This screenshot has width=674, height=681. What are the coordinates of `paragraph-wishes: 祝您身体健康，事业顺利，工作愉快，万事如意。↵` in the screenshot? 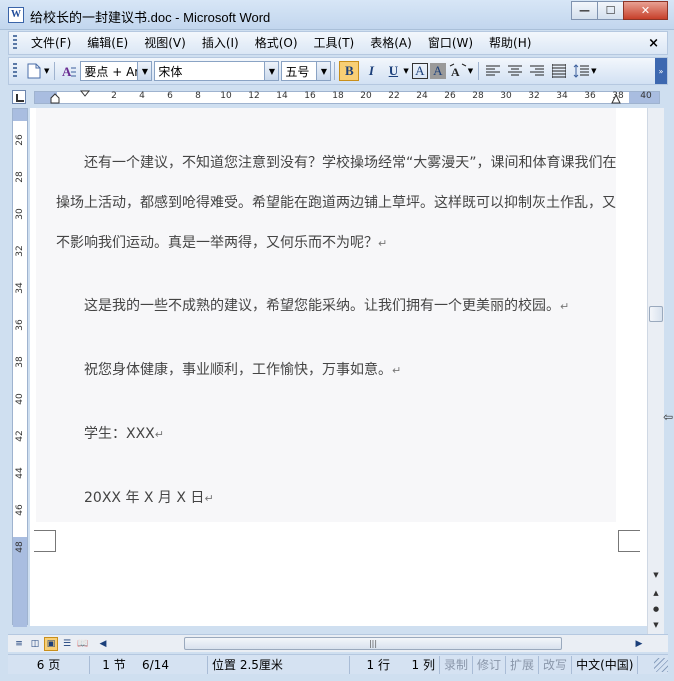 It's located at (242, 369).